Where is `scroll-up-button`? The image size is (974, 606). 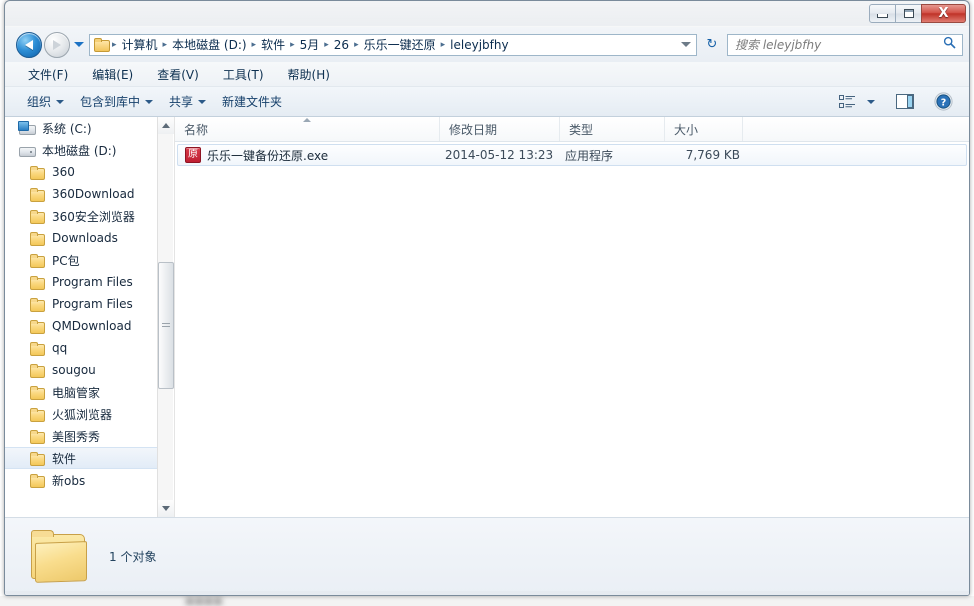 scroll-up-button is located at coordinates (166, 125).